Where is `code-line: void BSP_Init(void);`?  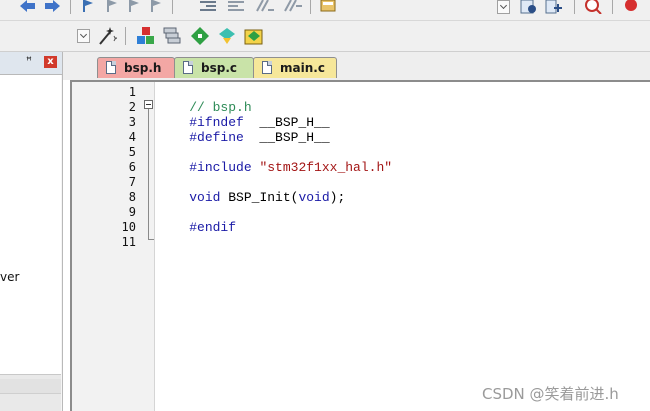
code-line: void BSP_Init(void); is located at coordinates (251, 190).